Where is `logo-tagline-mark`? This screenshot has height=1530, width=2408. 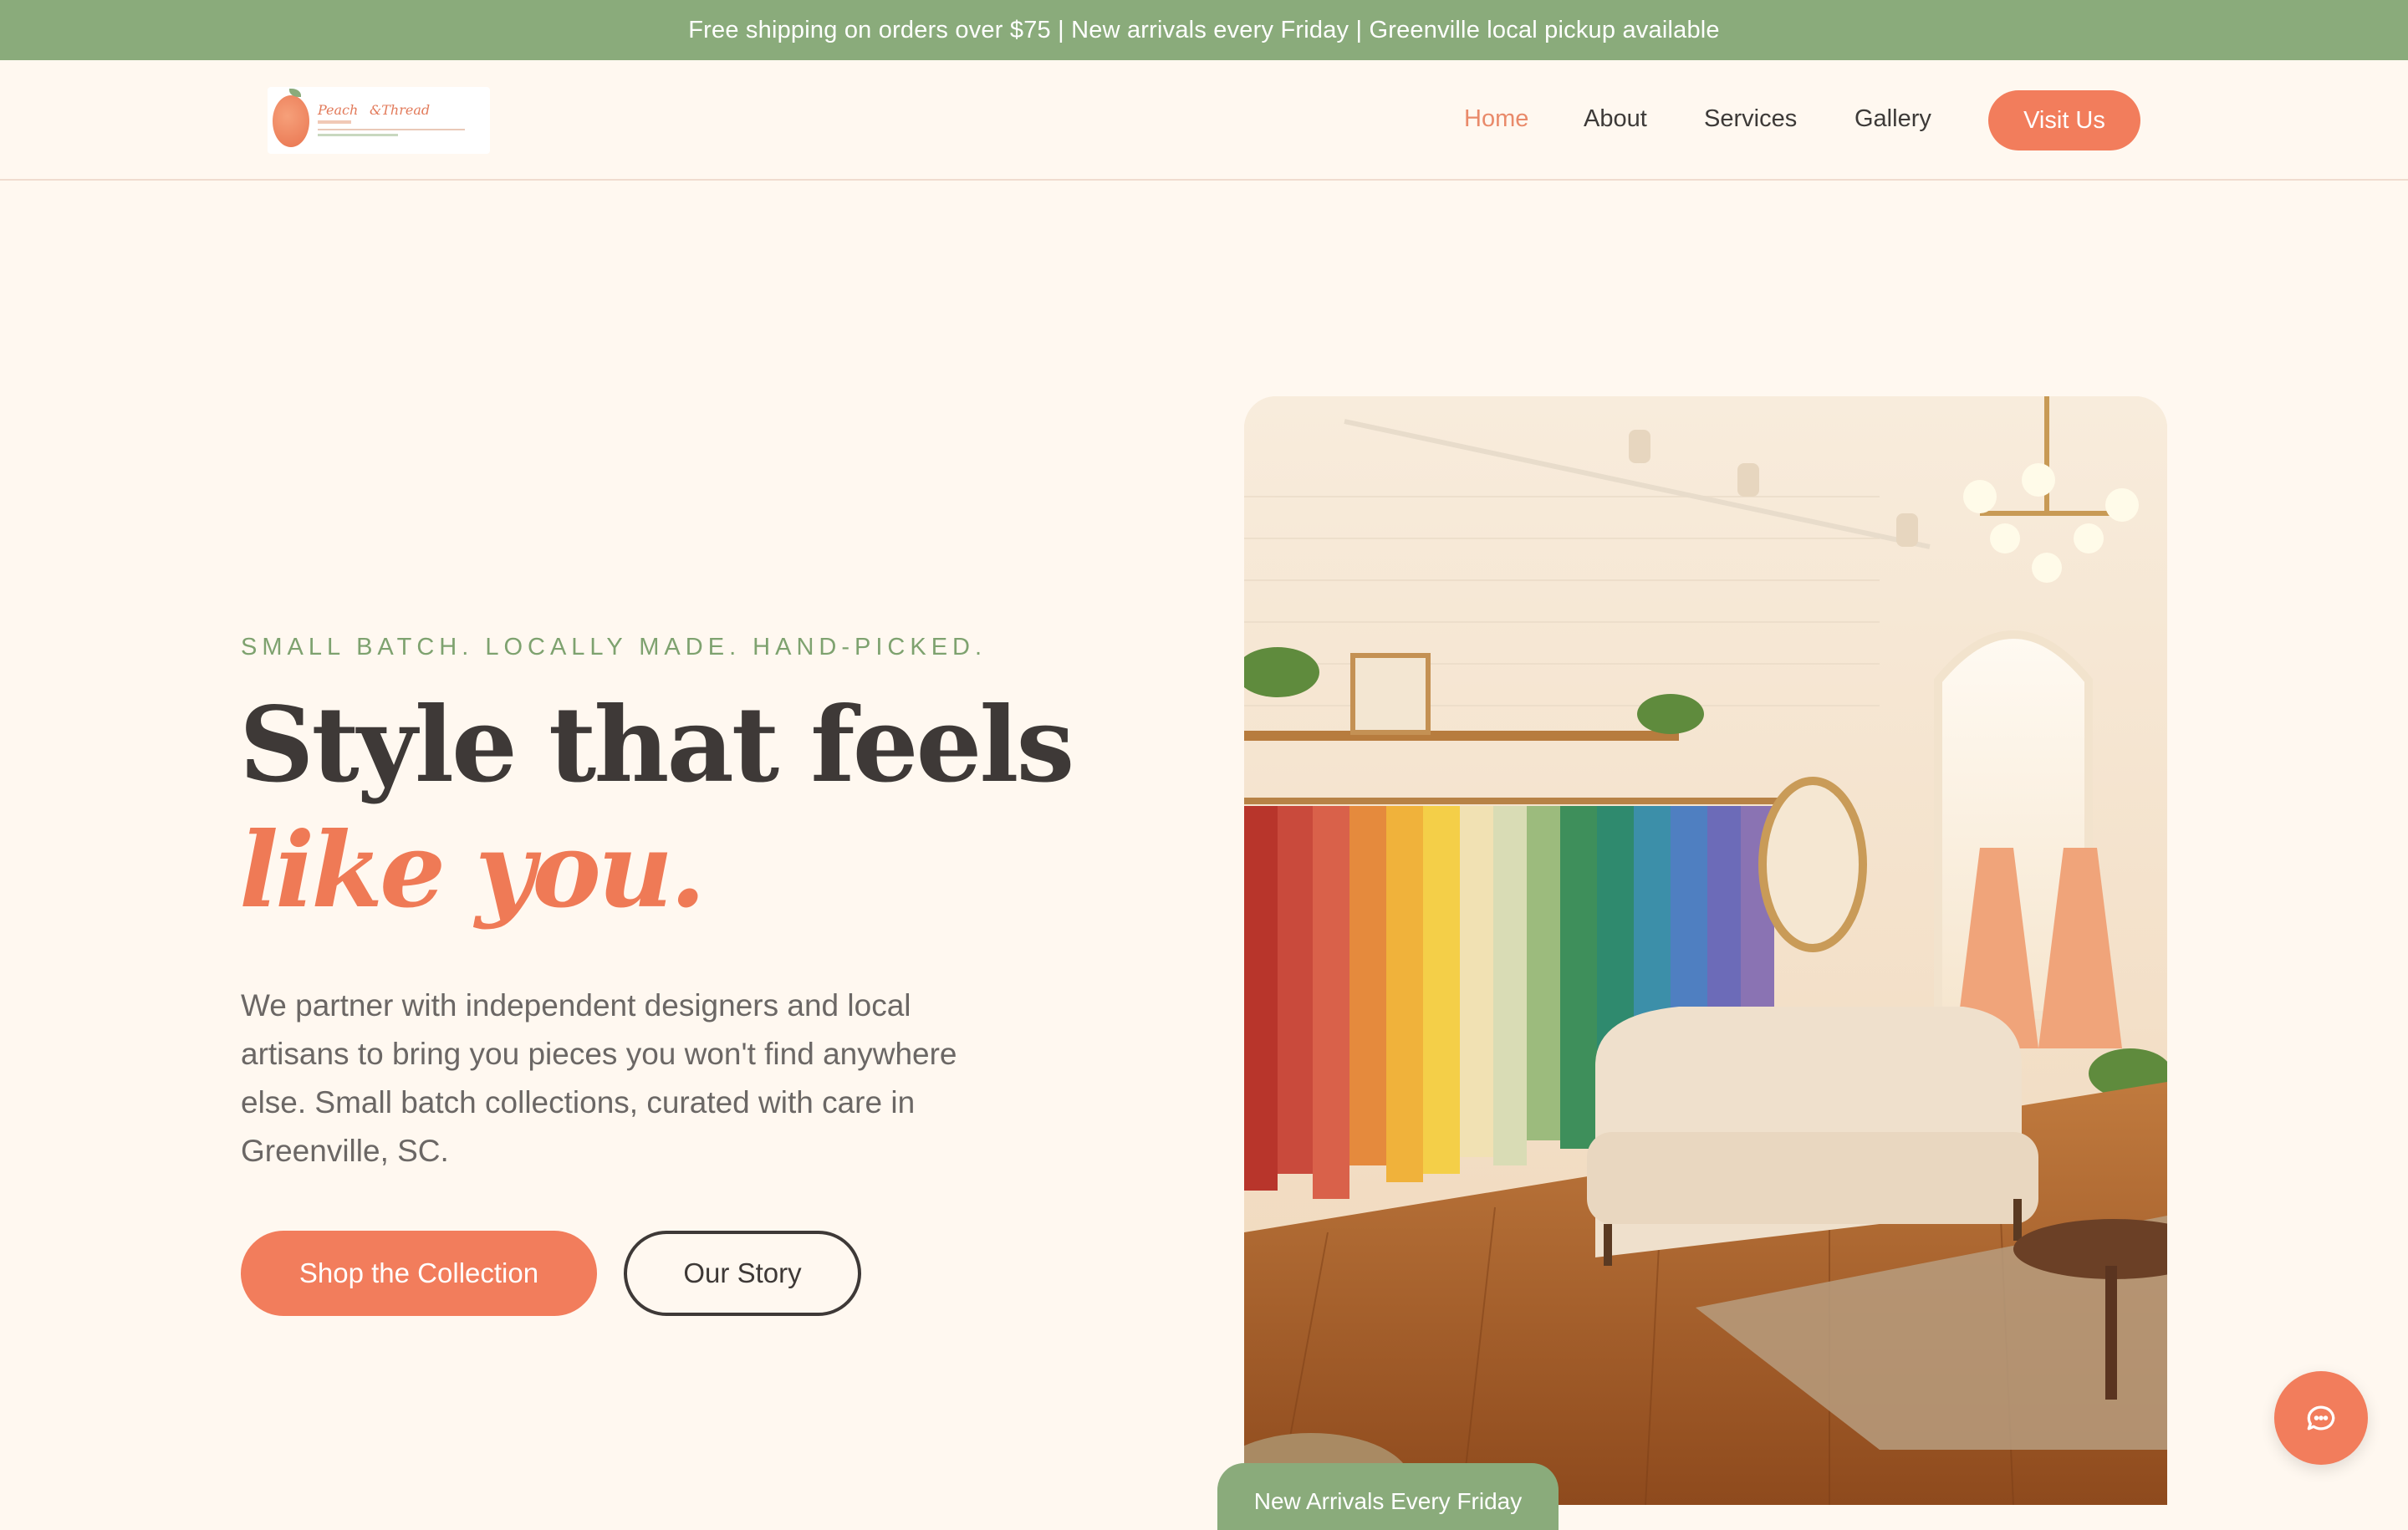
logo-tagline-mark is located at coordinates (335, 122).